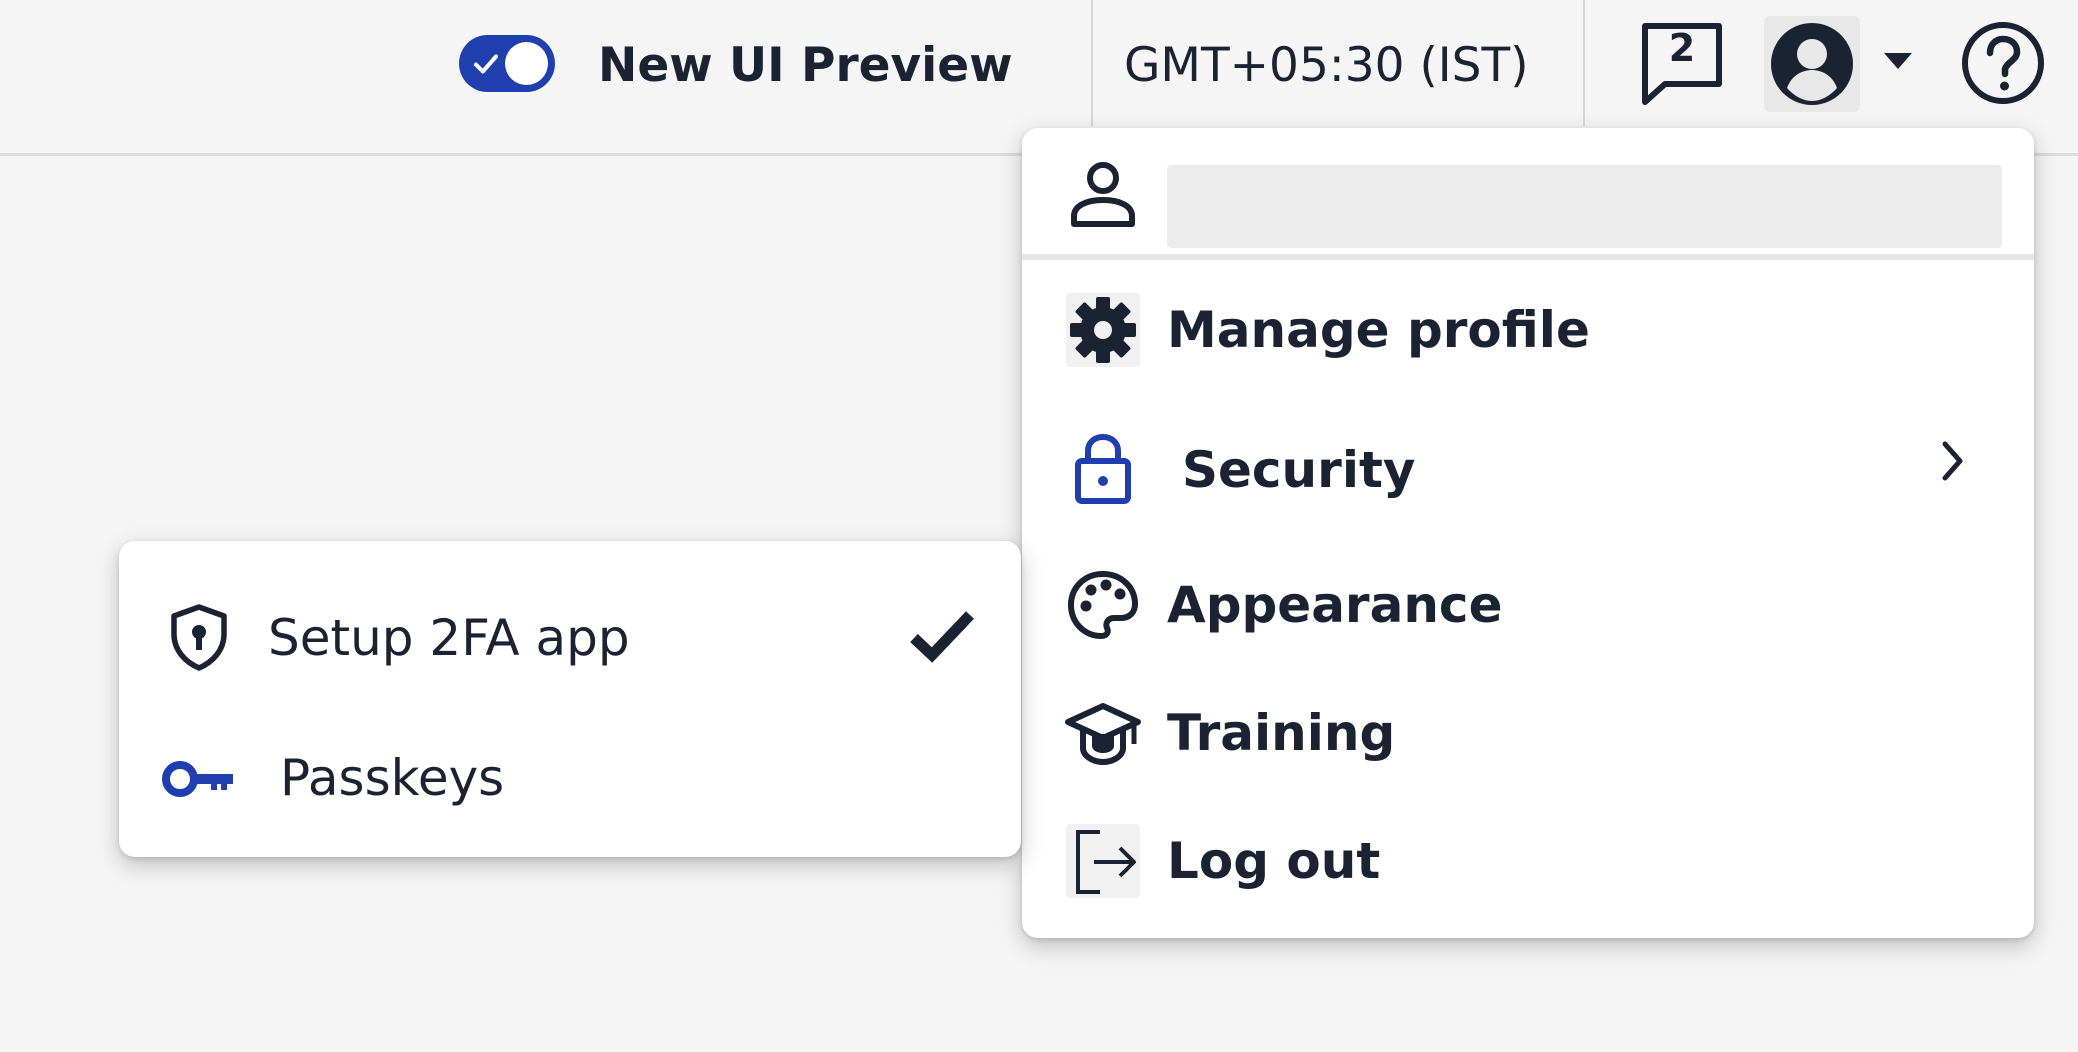  What do you see at coordinates (1335, 605) in the screenshot?
I see `menu-item-label: Appearance` at bounding box center [1335, 605].